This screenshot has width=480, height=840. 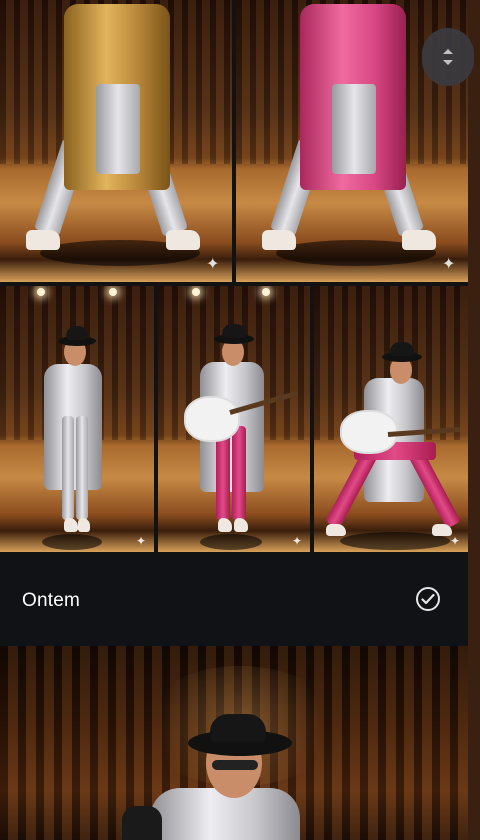 I want to click on check-circle-icon, so click(x=428, y=599).